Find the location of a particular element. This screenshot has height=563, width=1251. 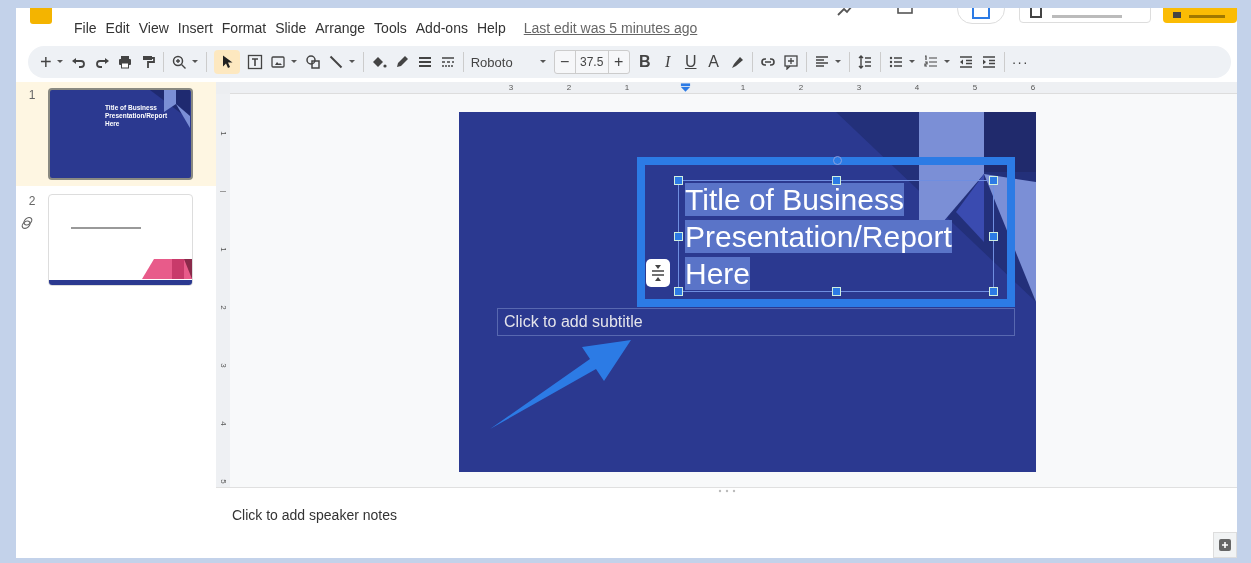

explore-button is located at coordinates (1225, 545).